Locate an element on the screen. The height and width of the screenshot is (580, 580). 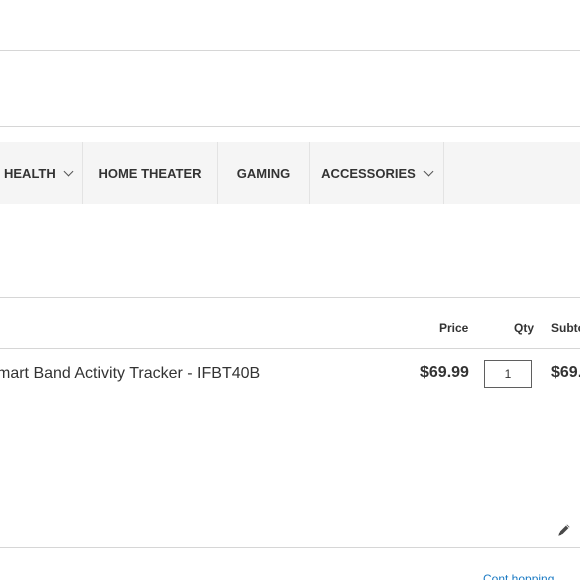
table-top-divider is located at coordinates (290, 297).